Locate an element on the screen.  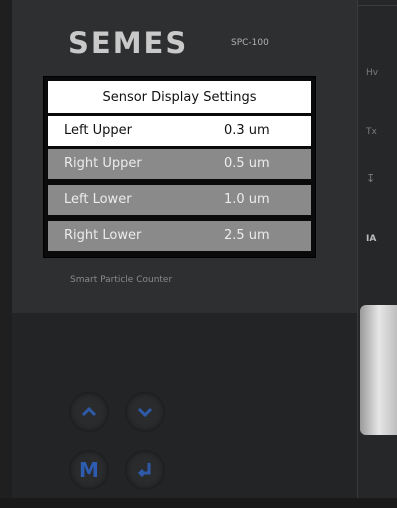
enter-button is located at coordinates (145, 470).